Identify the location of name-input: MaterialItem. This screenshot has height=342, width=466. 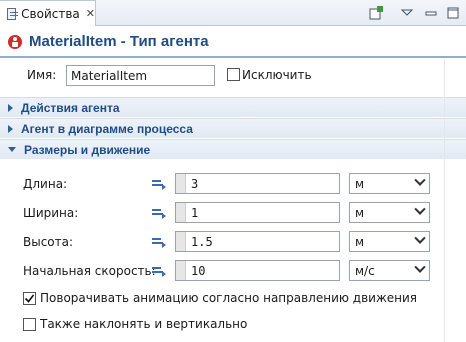
(140, 75).